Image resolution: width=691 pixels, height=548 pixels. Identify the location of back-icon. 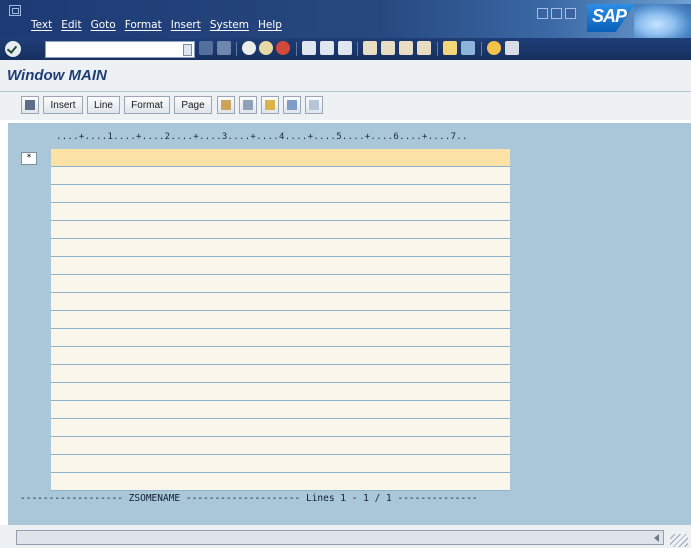
(249, 48).